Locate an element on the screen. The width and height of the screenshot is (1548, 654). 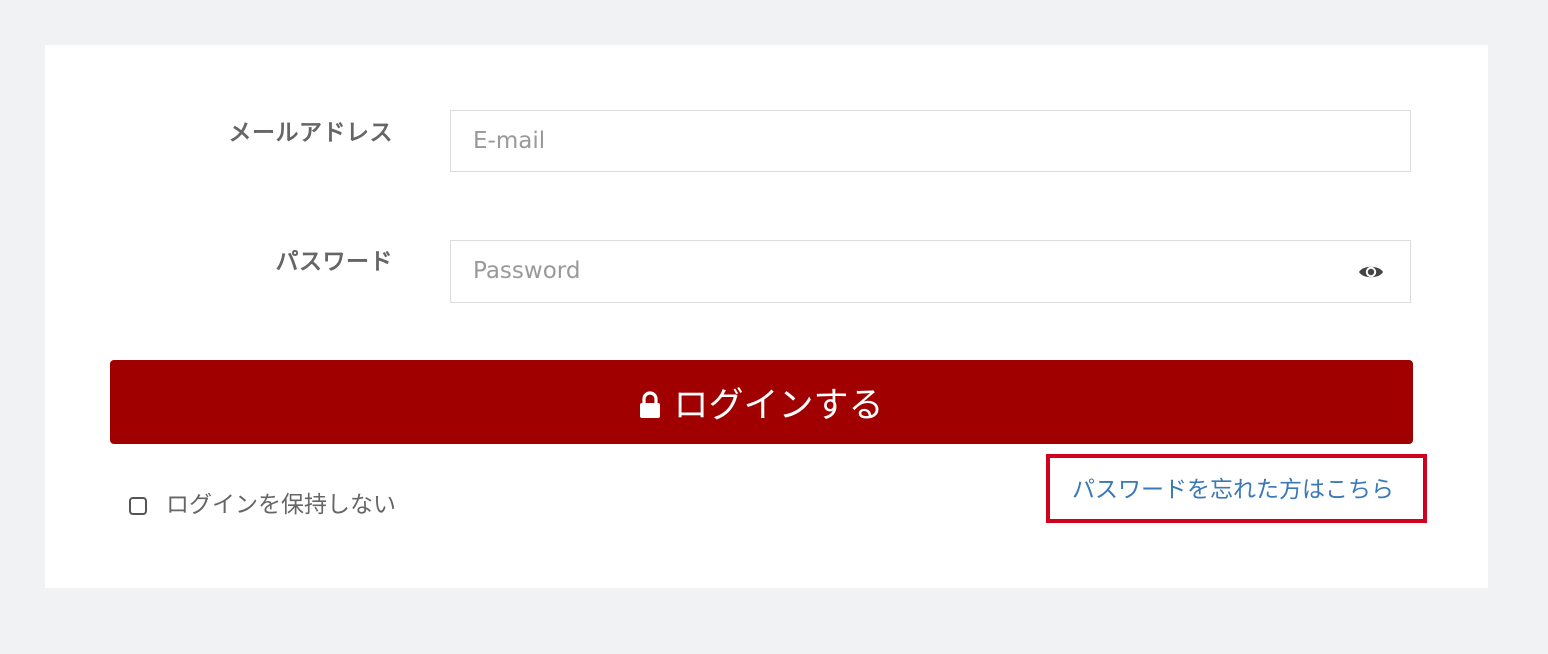
password-label: パスワード is located at coordinates (334, 262).